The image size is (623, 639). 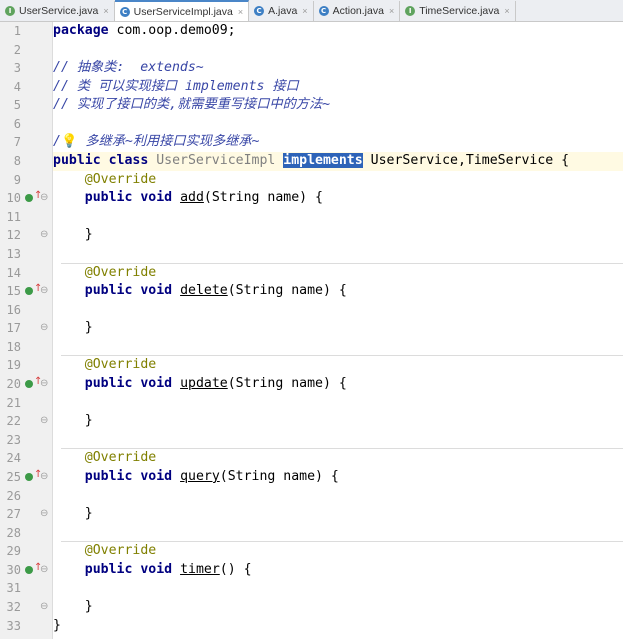 What do you see at coordinates (26, 458) in the screenshot?
I see `gutter-row: 24` at bounding box center [26, 458].